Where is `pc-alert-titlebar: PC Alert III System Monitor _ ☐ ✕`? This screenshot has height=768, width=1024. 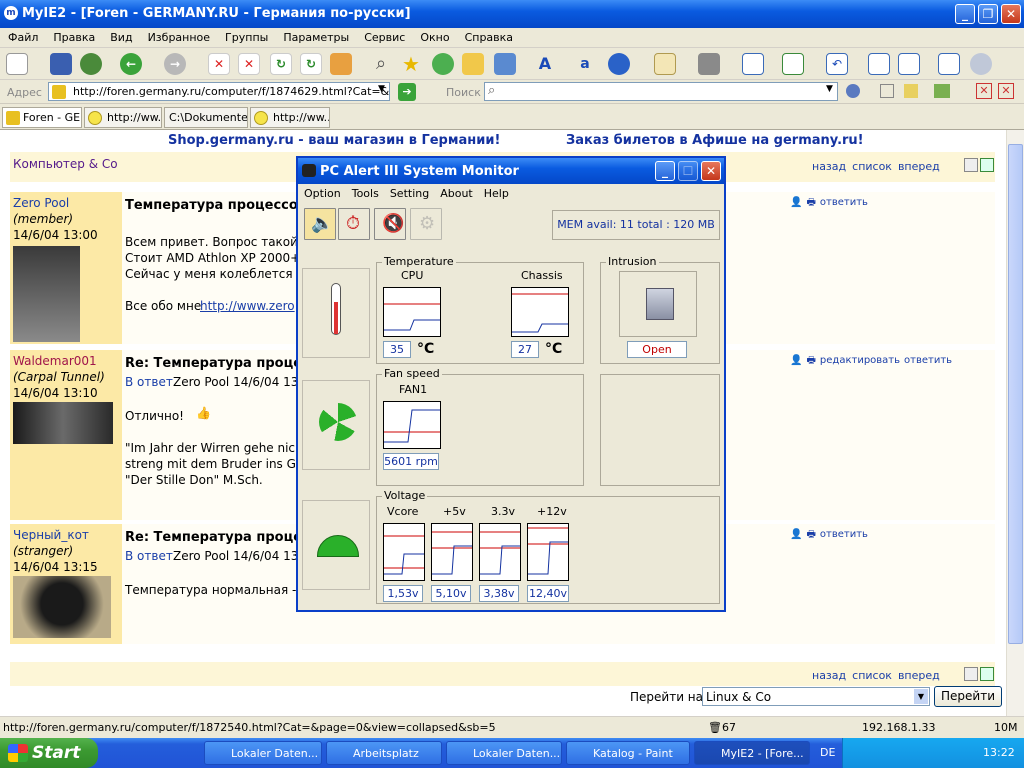
pc-alert-titlebar: PC Alert III System Monitor _ ☐ ✕ is located at coordinates (511, 171).